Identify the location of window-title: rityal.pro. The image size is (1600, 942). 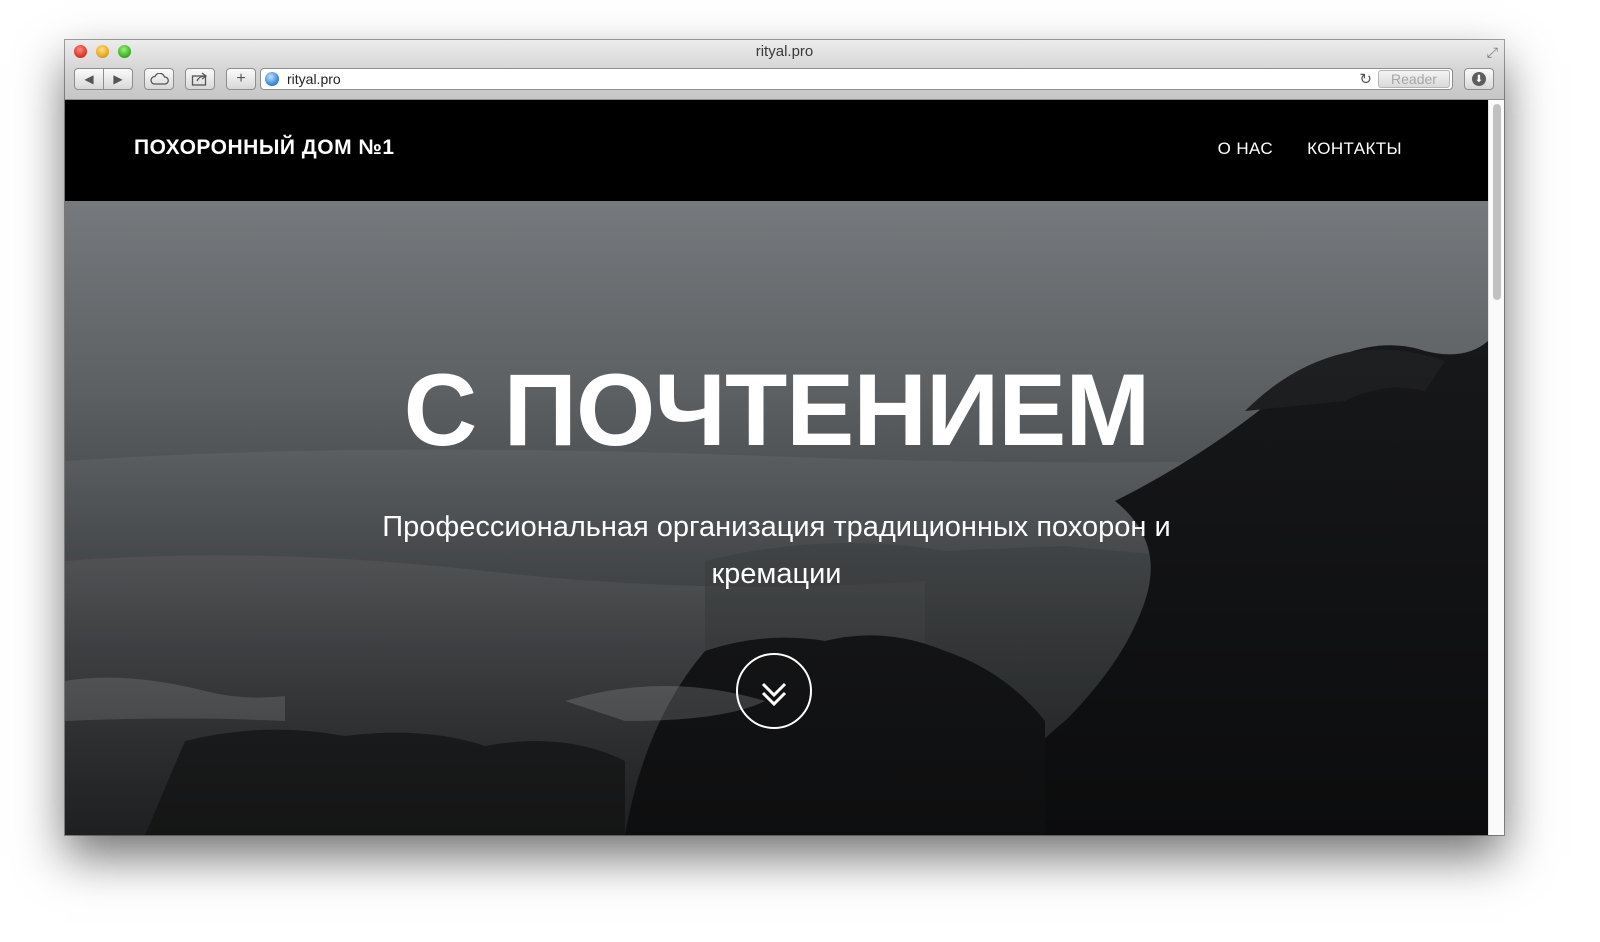
(784, 51).